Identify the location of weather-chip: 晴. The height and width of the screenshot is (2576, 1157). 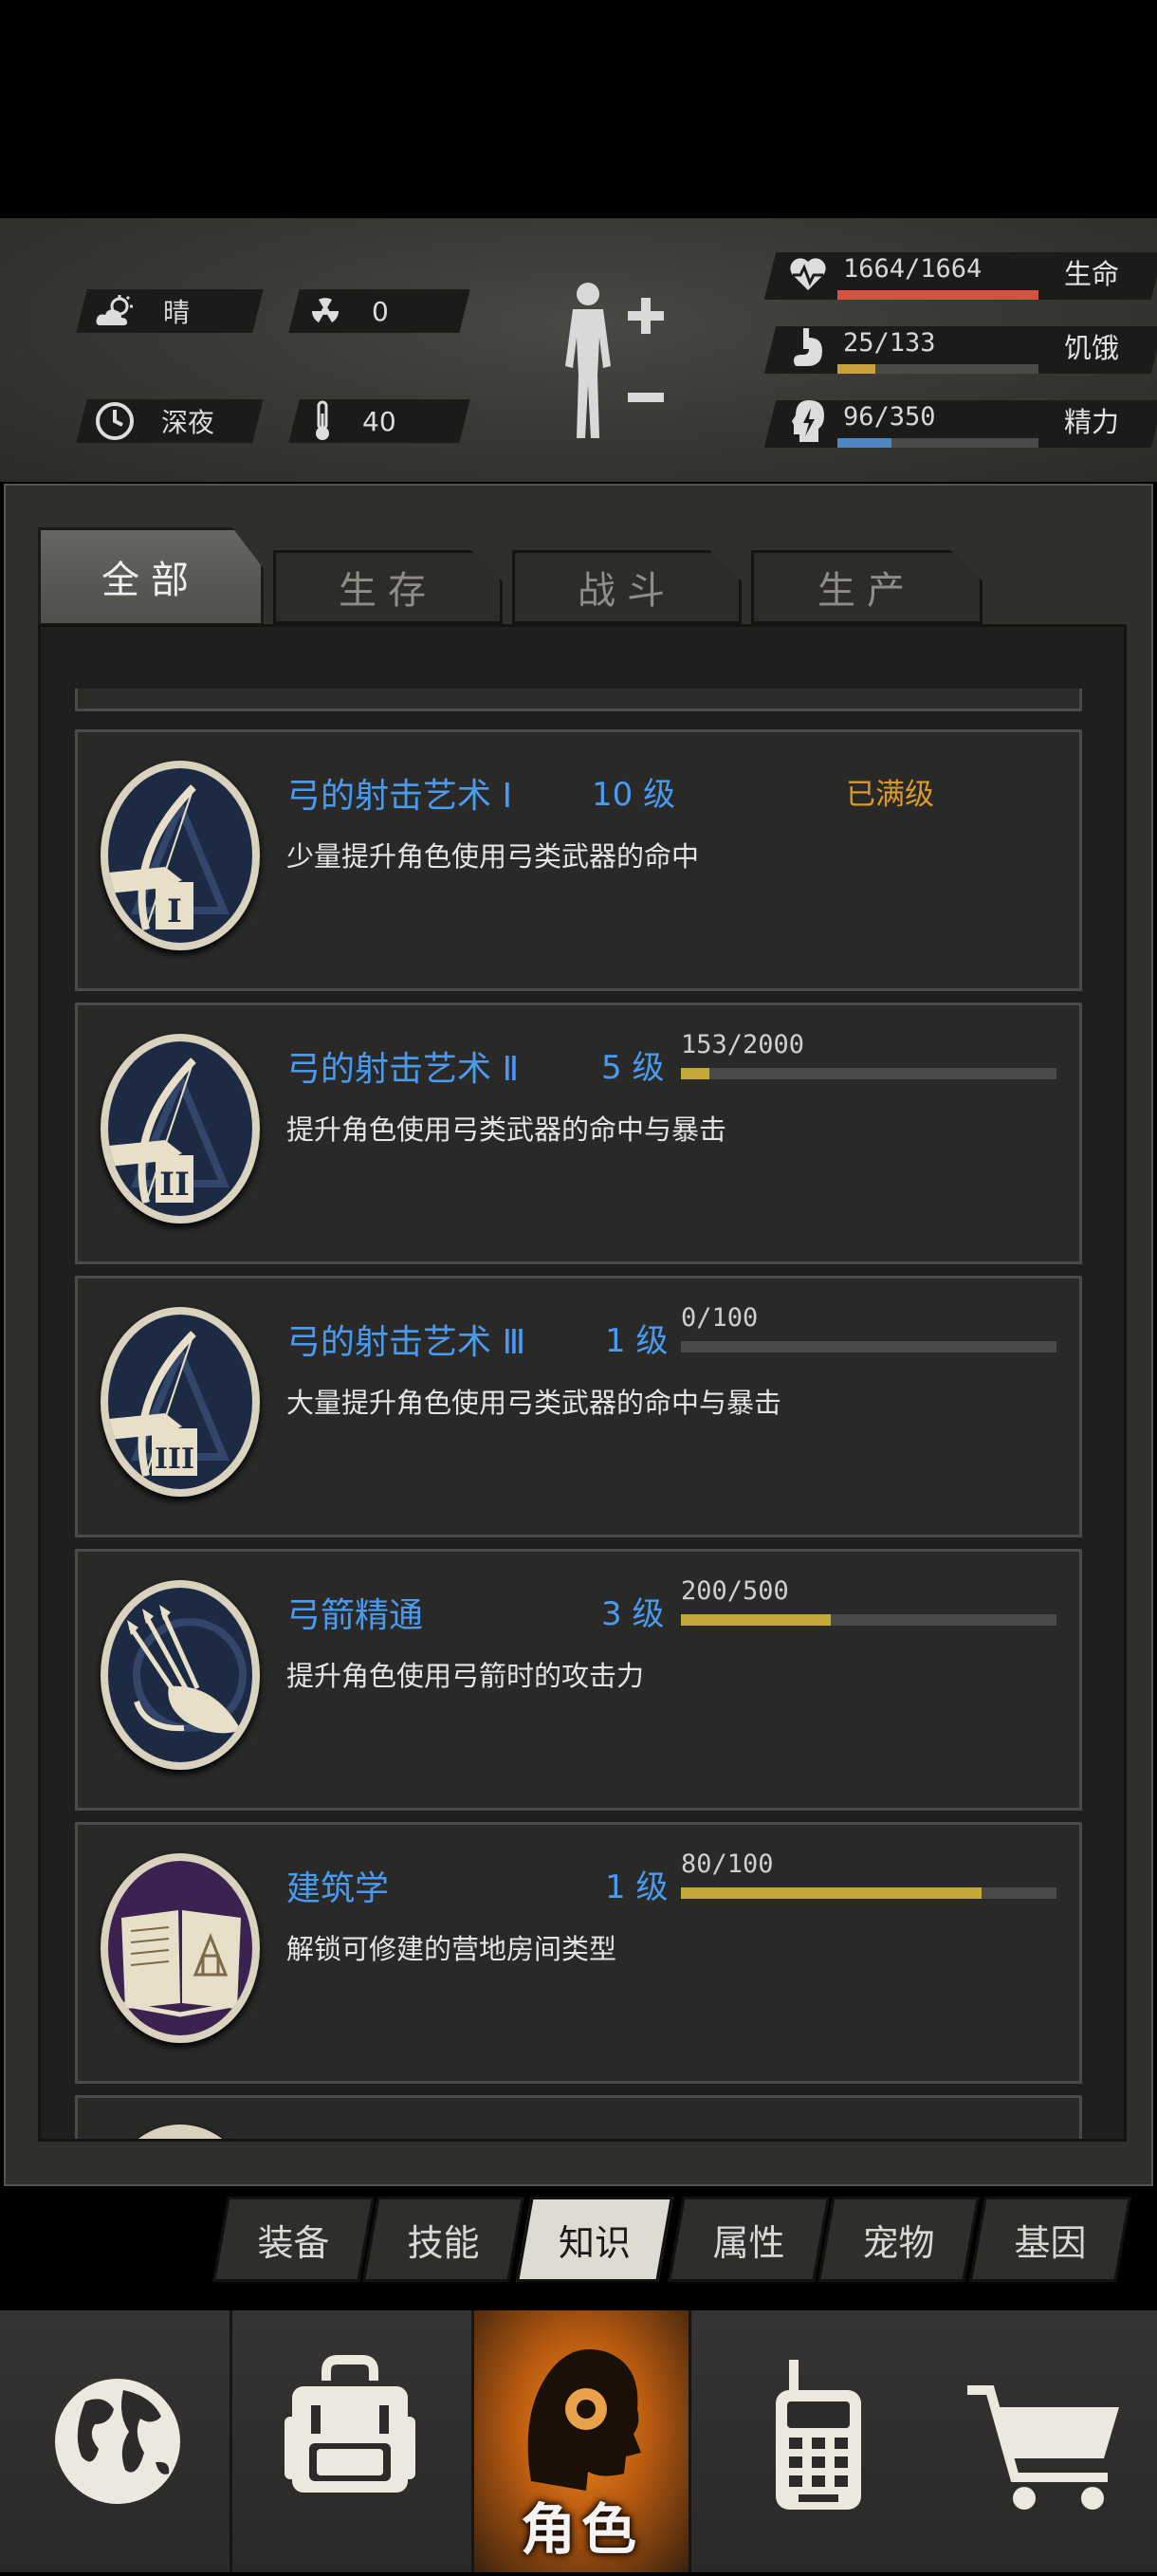
(170, 311).